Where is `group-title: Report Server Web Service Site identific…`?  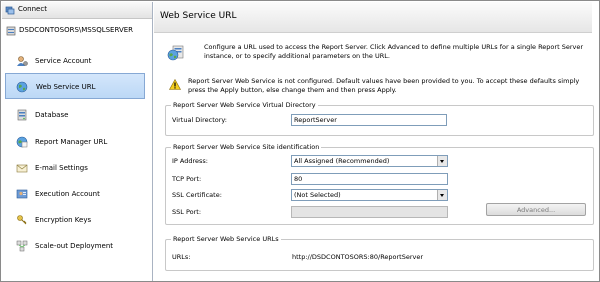
group-title: Report Server Web Service Site identific… is located at coordinates (246, 147).